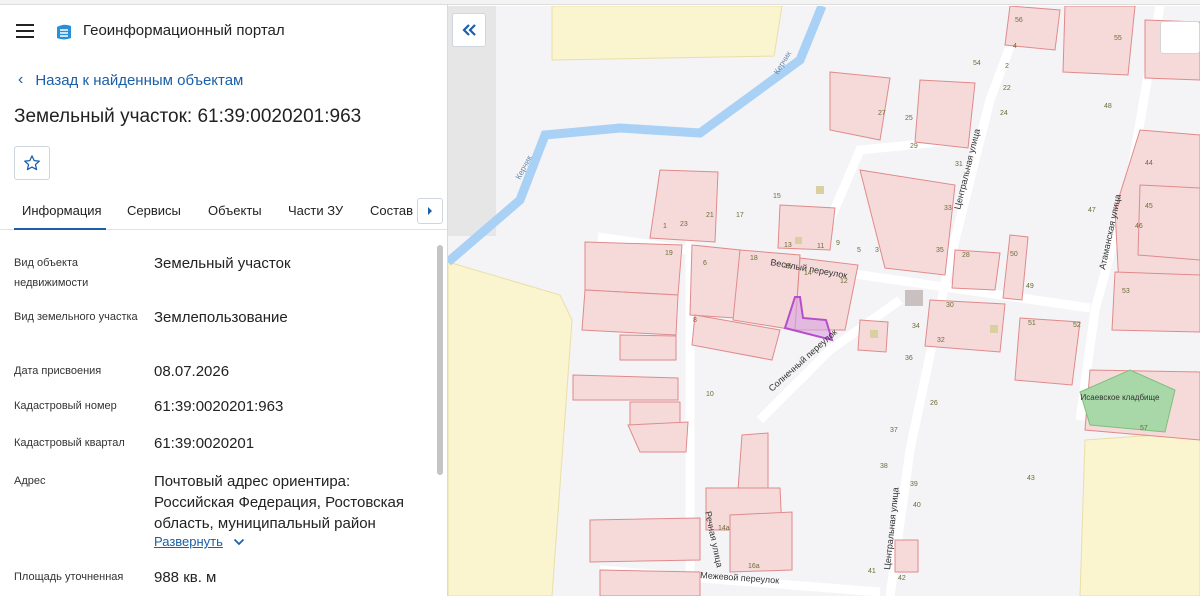  Describe the element at coordinates (1030, 286) in the screenshot. I see `house-number-label: 49` at that location.